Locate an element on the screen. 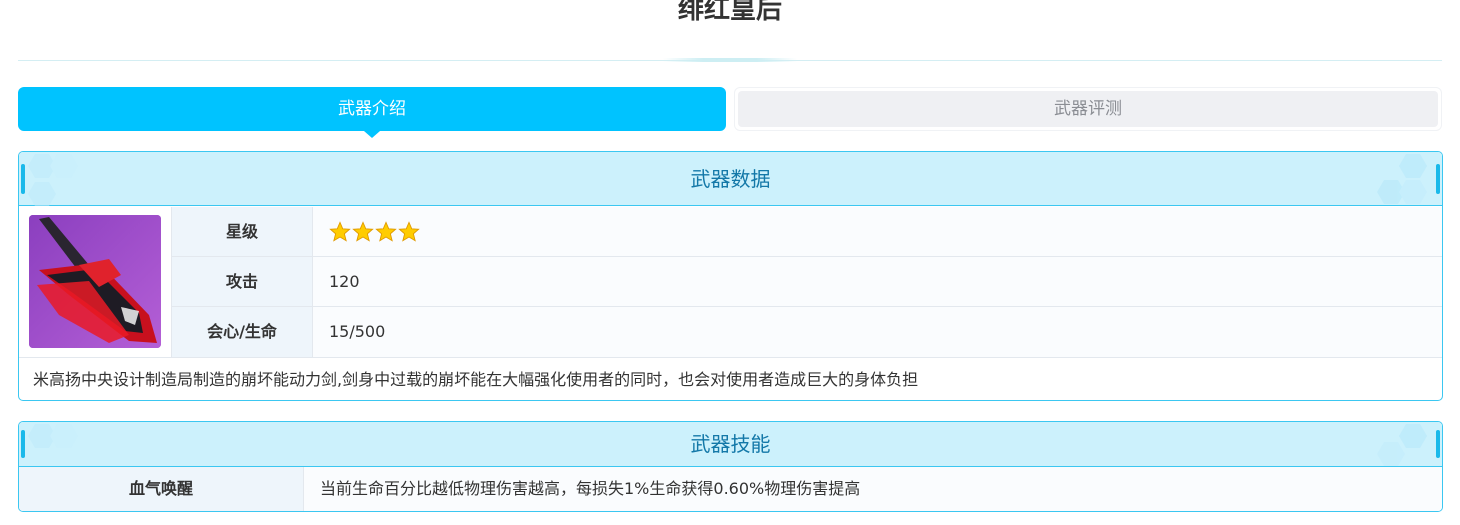  weapon-skill-title: 武器技能 is located at coordinates (730, 444).